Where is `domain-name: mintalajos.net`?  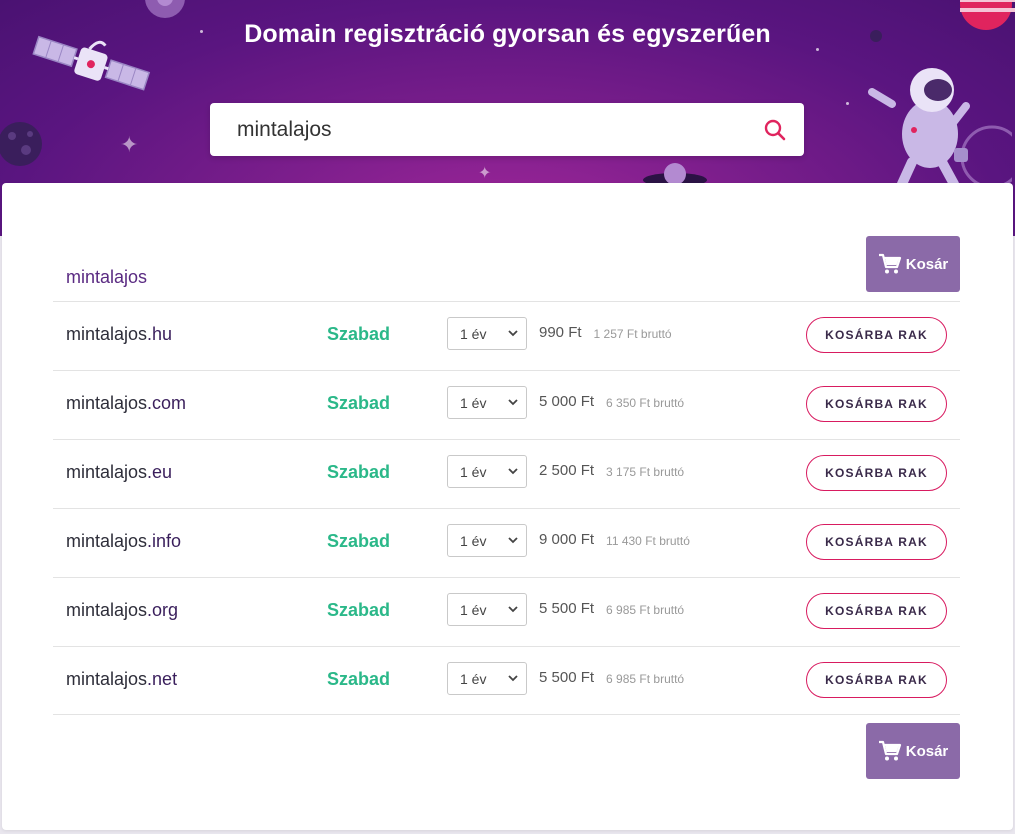 domain-name: mintalajos.net is located at coordinates (121, 679).